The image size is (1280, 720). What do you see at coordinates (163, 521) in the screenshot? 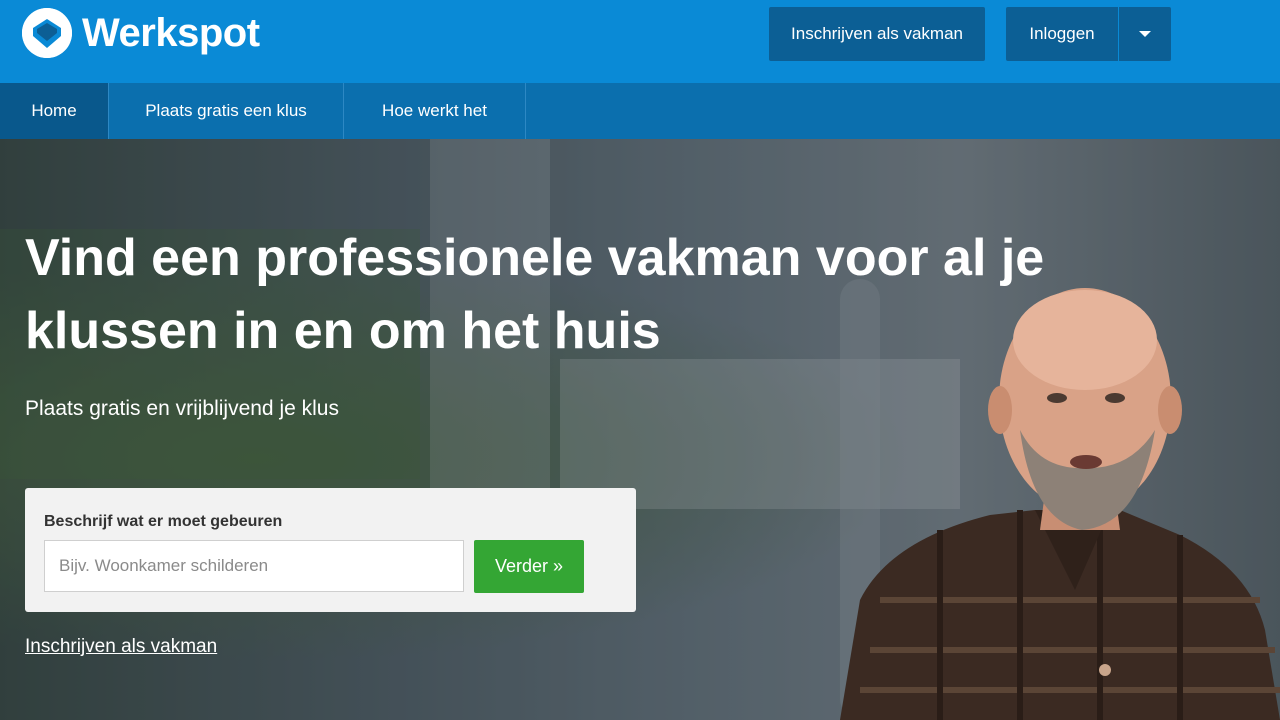
I see `job-description-label: Beschrijf wat er moet gebeuren` at bounding box center [163, 521].